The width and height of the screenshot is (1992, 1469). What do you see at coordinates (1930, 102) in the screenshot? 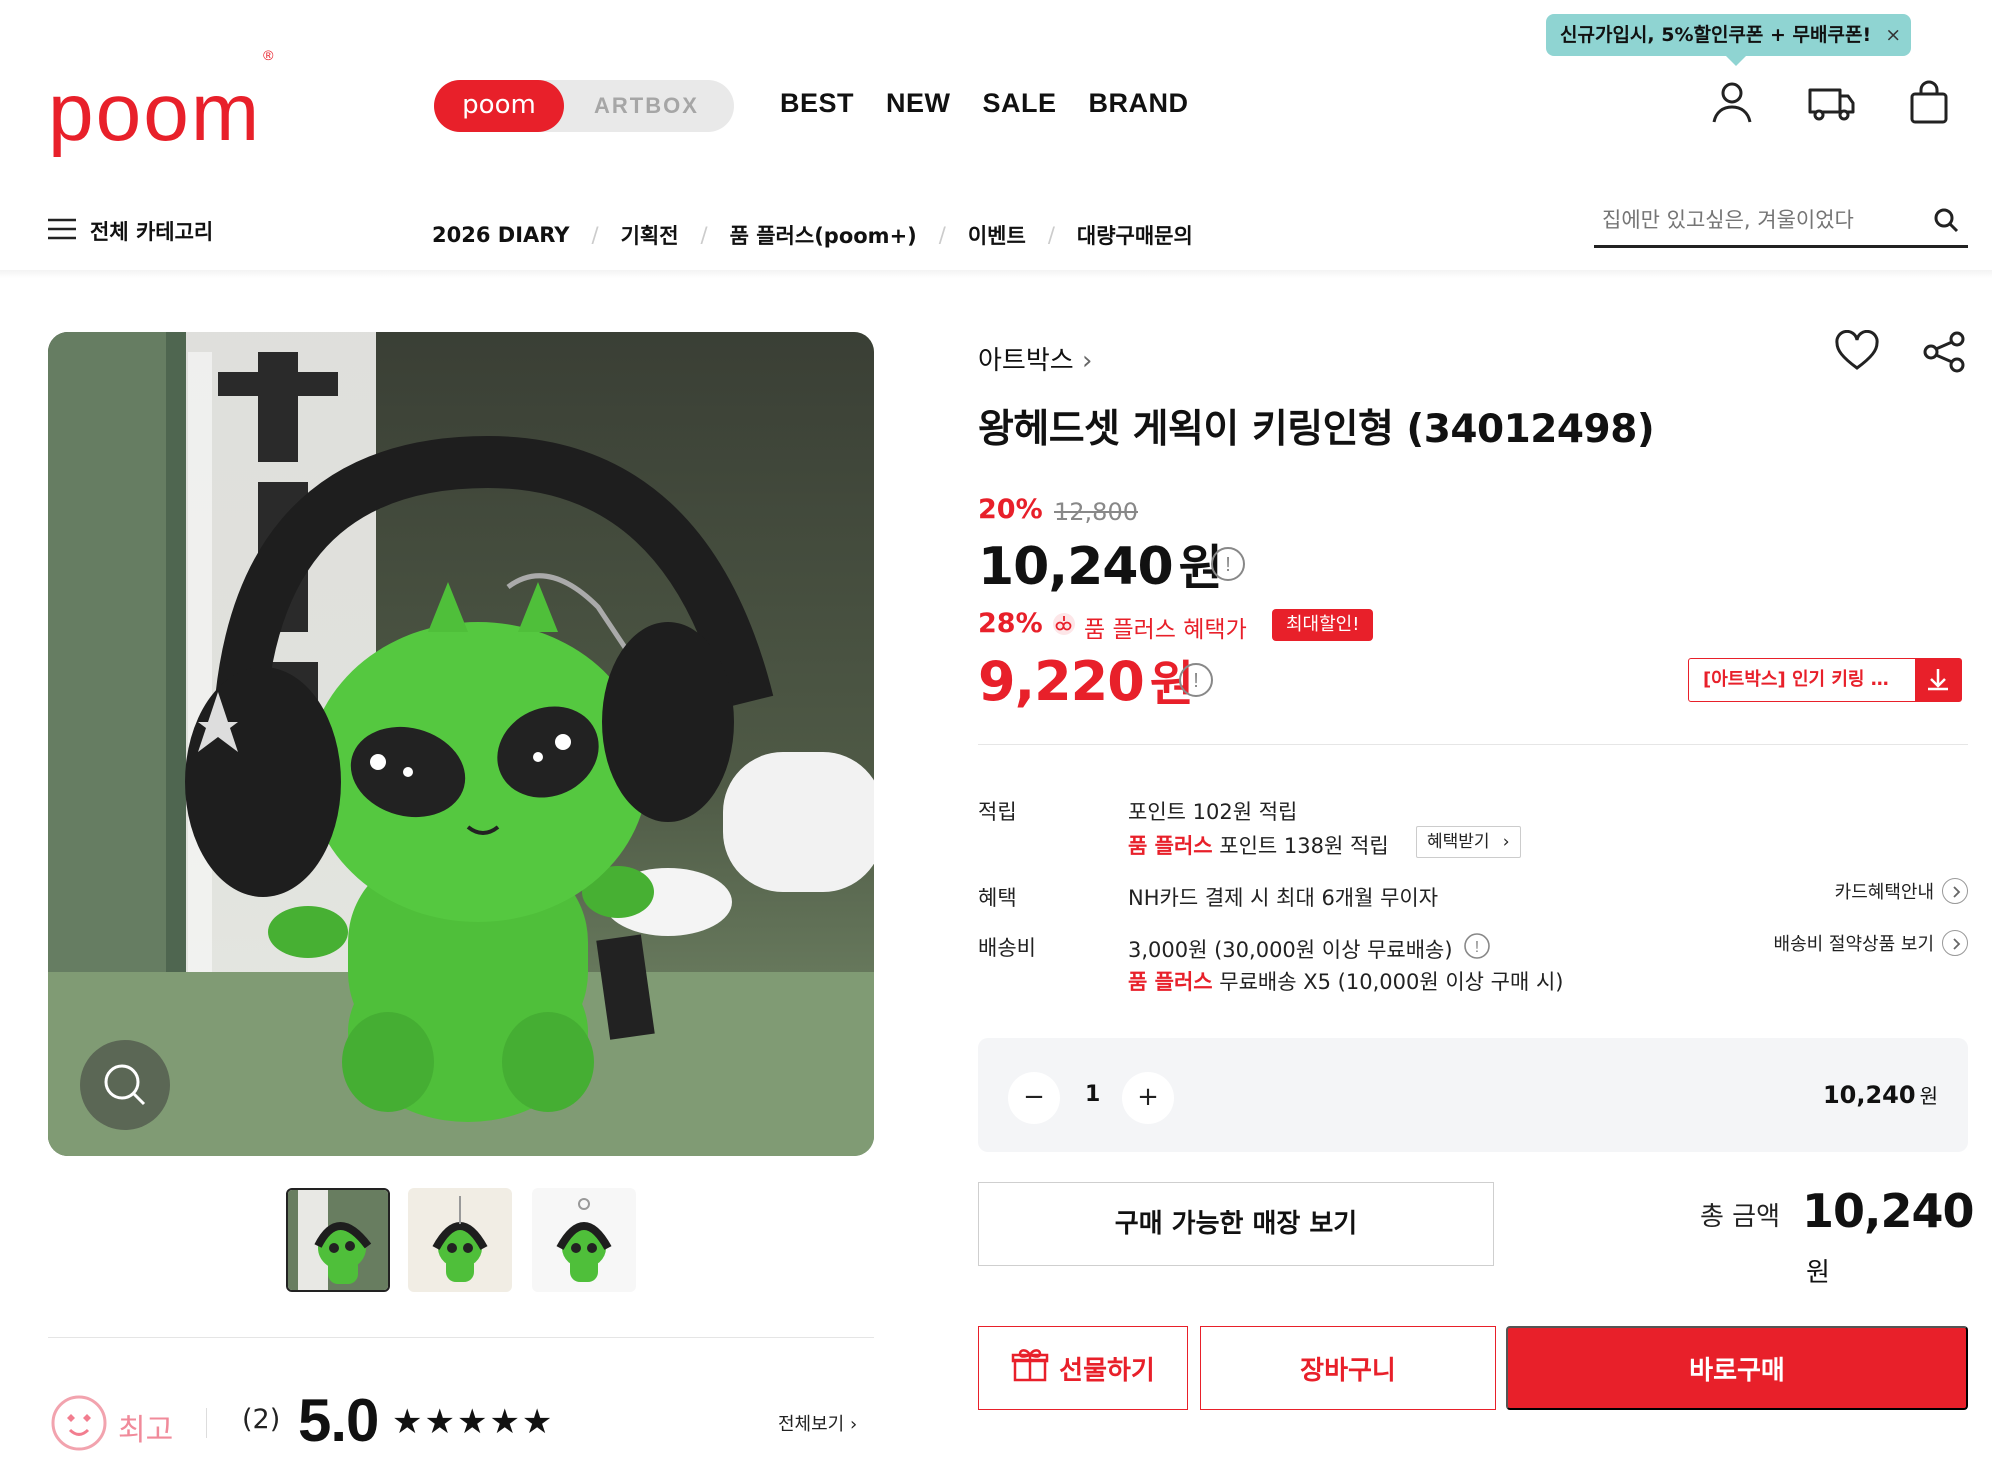
I see `shopping-bag-icon` at bounding box center [1930, 102].